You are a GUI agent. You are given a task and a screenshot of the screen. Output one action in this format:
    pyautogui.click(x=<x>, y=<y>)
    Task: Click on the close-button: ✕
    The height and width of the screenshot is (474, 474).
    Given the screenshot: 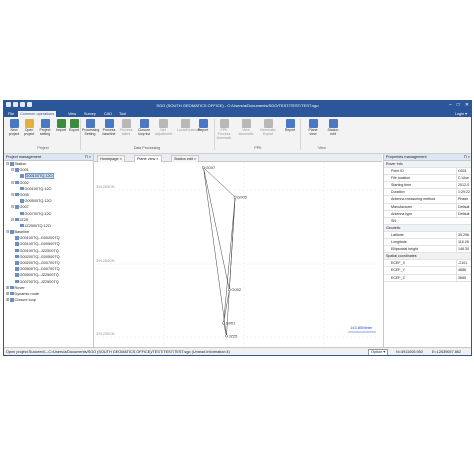 What is the action you would take?
    pyautogui.click(x=467, y=105)
    